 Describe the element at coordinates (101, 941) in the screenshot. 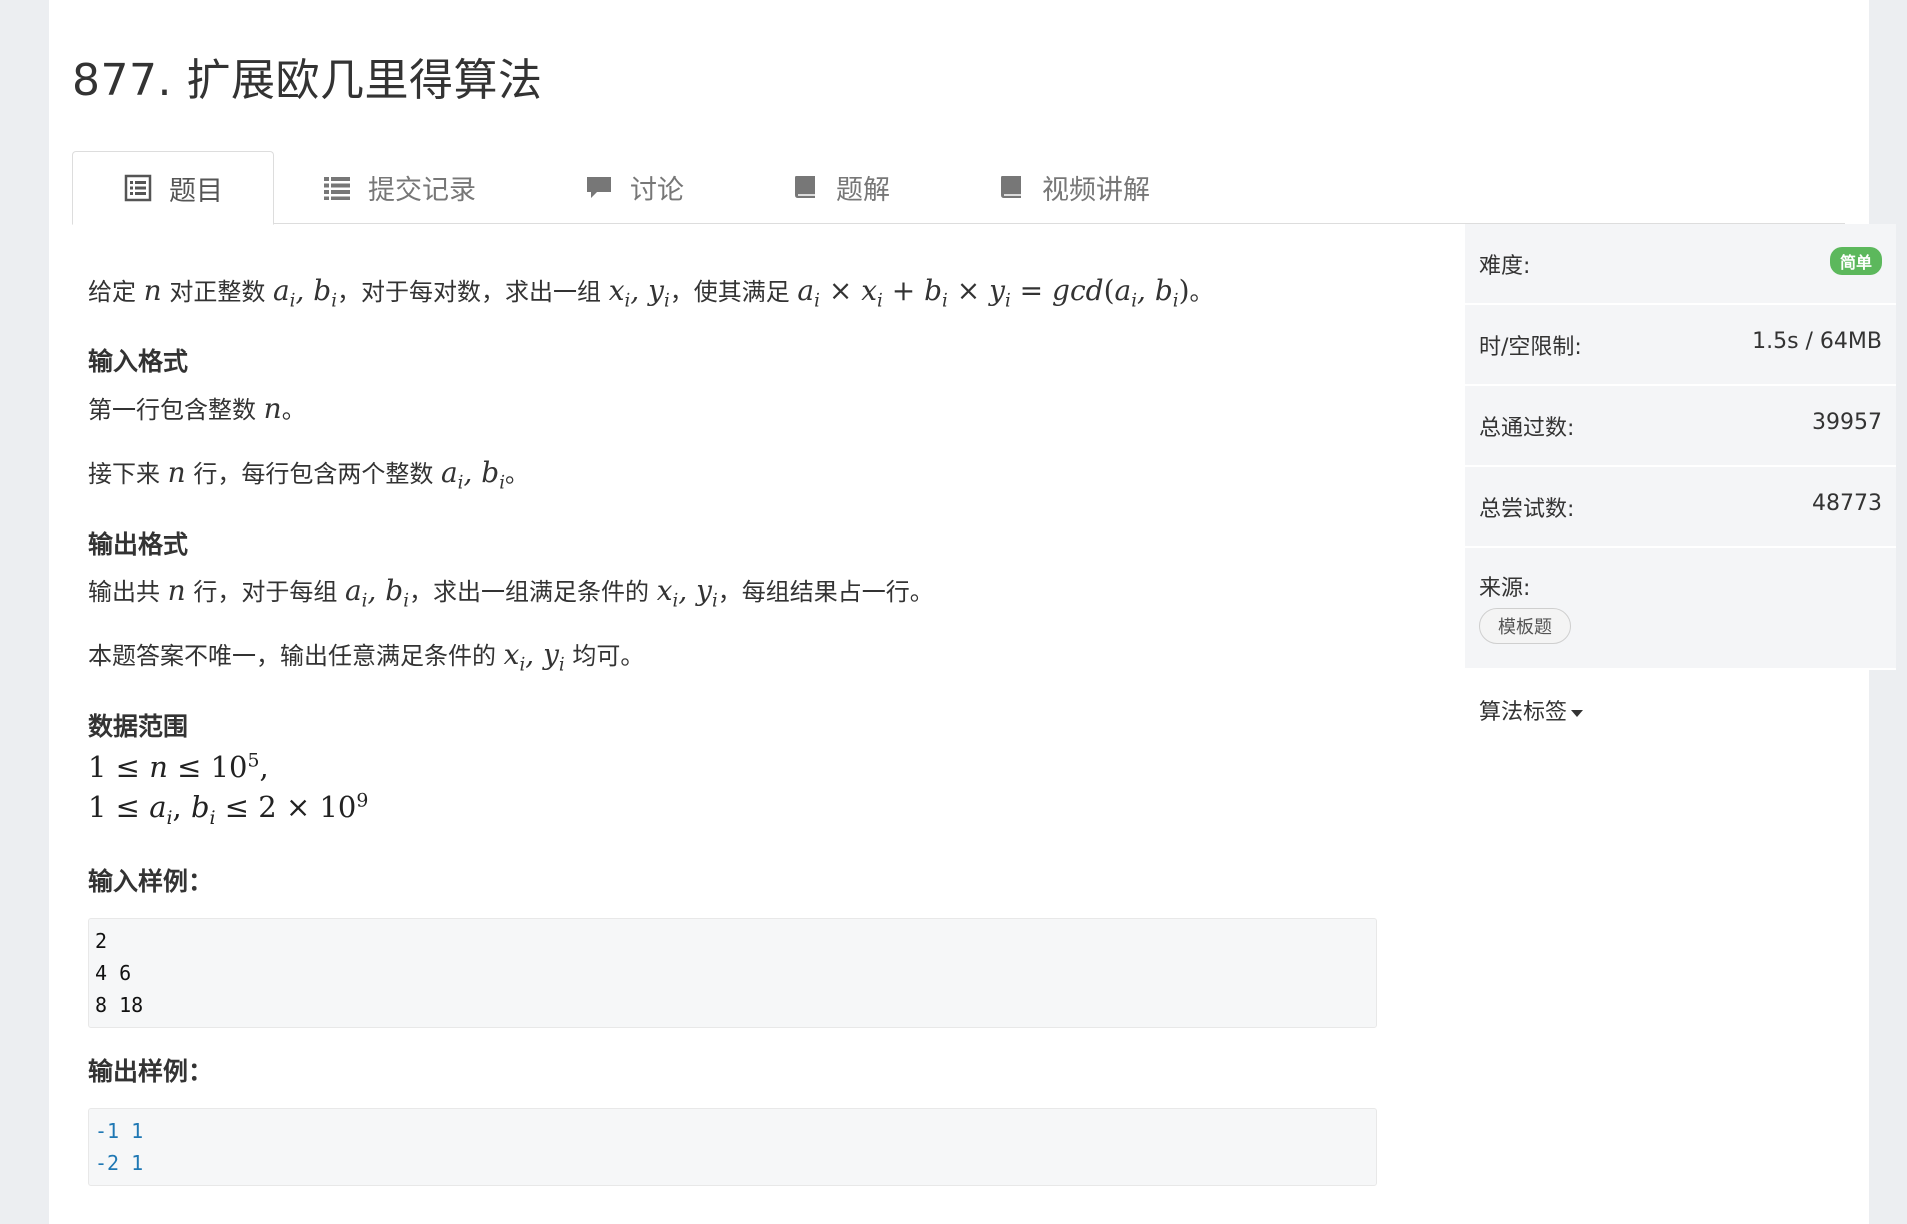

I see `code-line: 2` at that location.